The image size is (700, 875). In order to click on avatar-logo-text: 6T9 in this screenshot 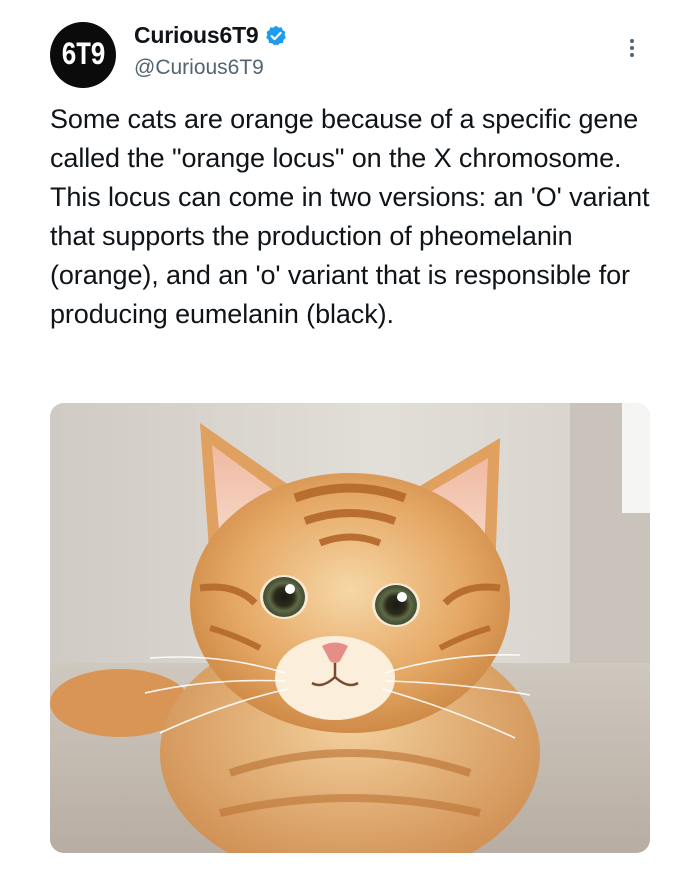, I will do `click(83, 55)`.